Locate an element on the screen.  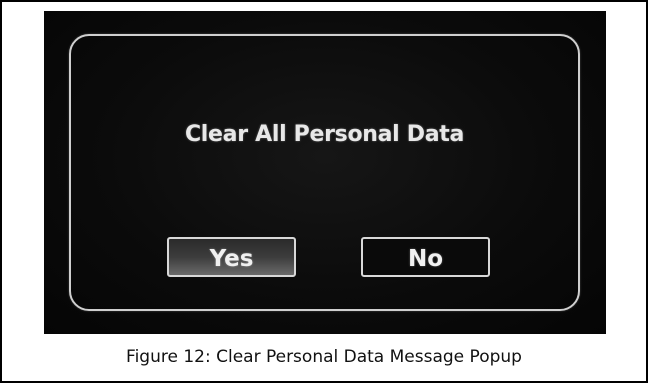
no-button: No is located at coordinates (425, 257).